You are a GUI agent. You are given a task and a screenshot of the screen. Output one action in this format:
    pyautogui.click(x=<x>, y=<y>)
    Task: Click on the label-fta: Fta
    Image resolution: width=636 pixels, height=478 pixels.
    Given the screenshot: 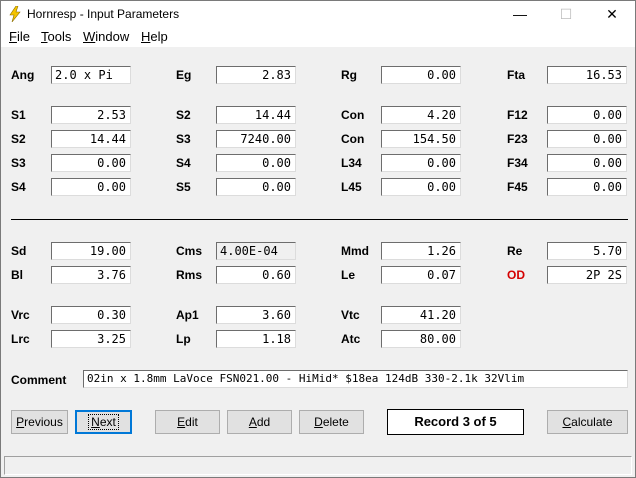 What is the action you would take?
    pyautogui.click(x=516, y=75)
    